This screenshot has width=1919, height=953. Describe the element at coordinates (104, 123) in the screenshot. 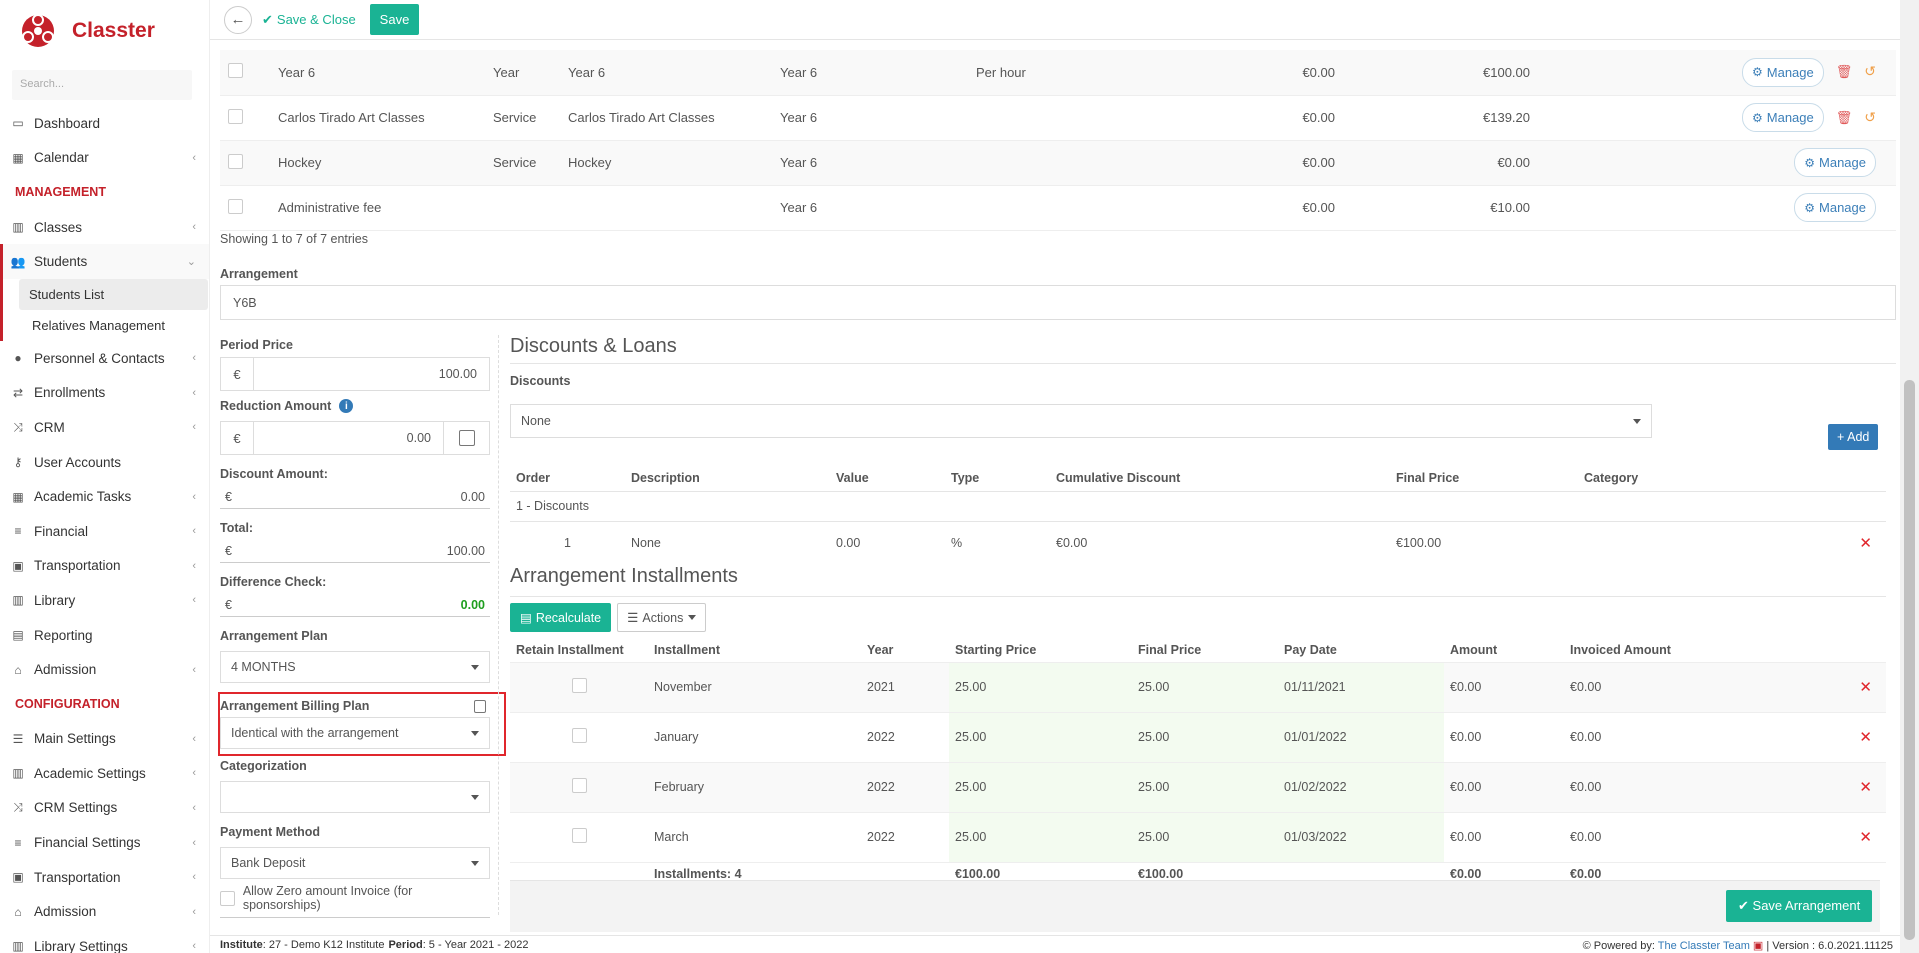

I see `sidebar-item-dashboard: ▭ Dashboard` at that location.